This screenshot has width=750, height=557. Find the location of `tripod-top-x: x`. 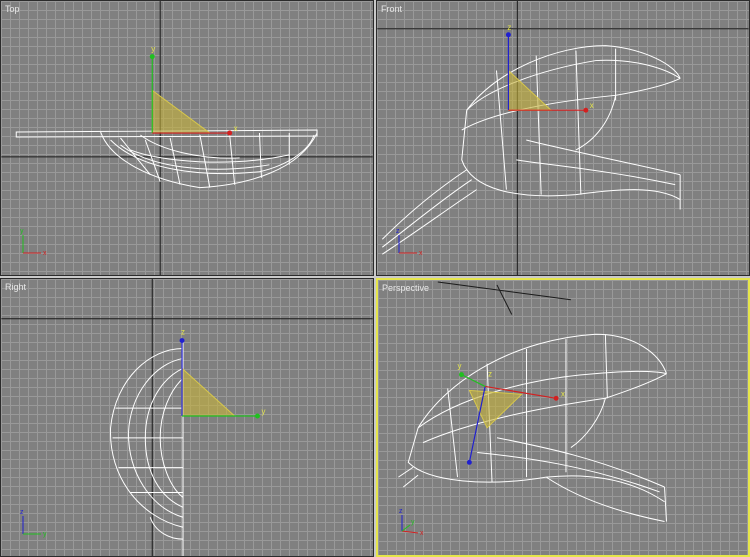

tripod-top-x: x is located at coordinates (45, 253).